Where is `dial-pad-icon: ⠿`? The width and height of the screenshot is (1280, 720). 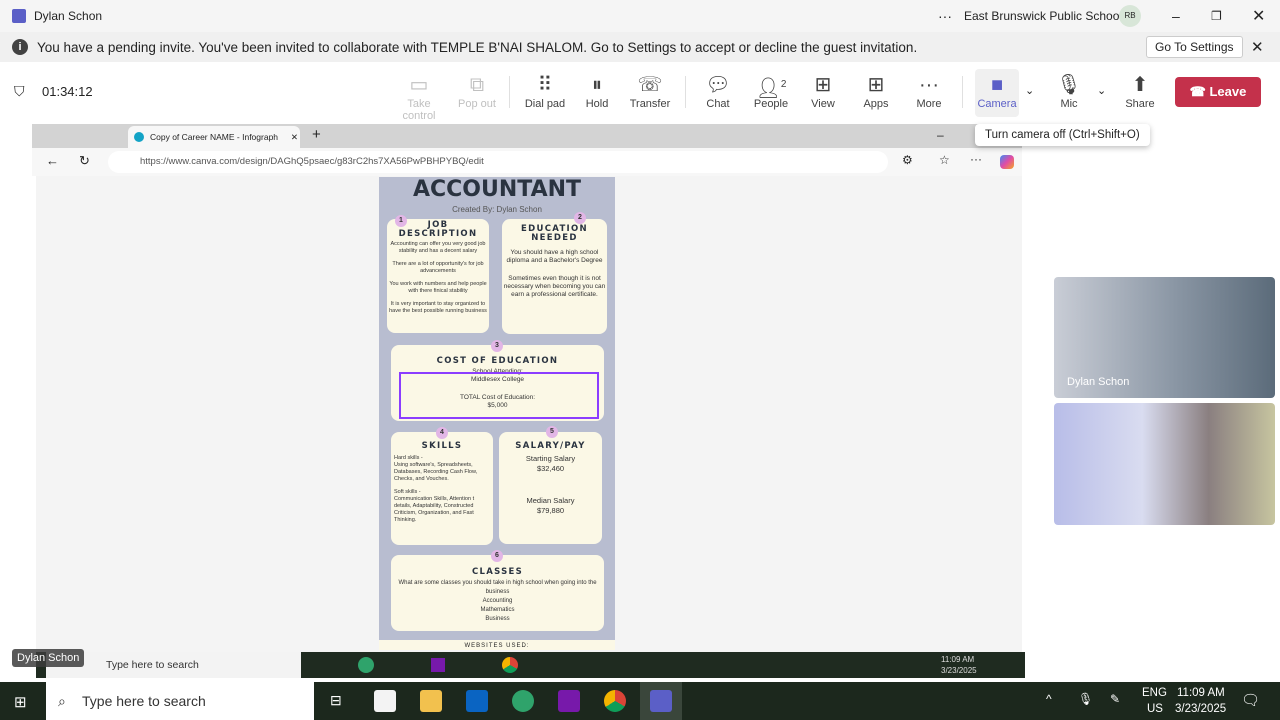
dial-pad-icon: ⠿ is located at coordinates (545, 85).